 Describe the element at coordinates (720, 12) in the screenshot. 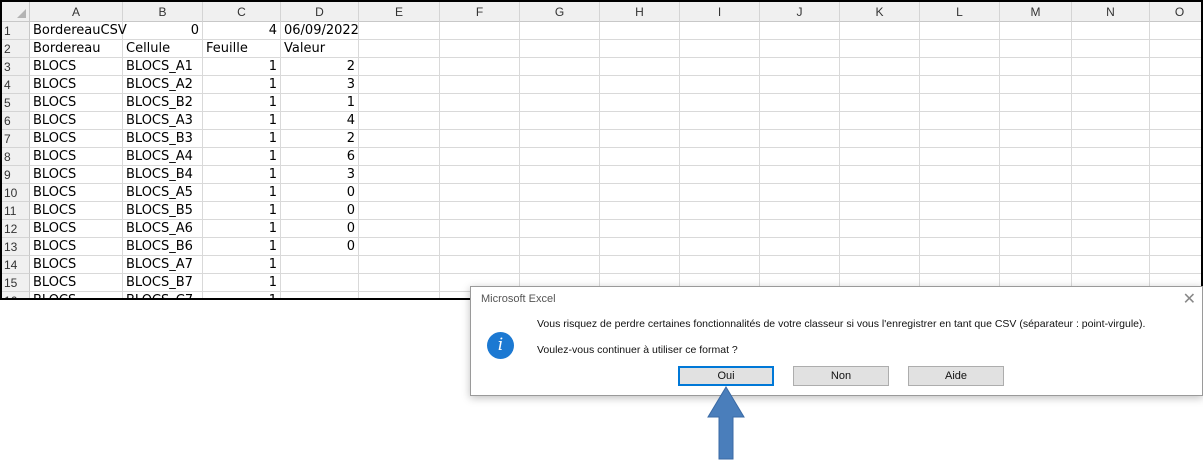

I see `column-header-i: I` at that location.